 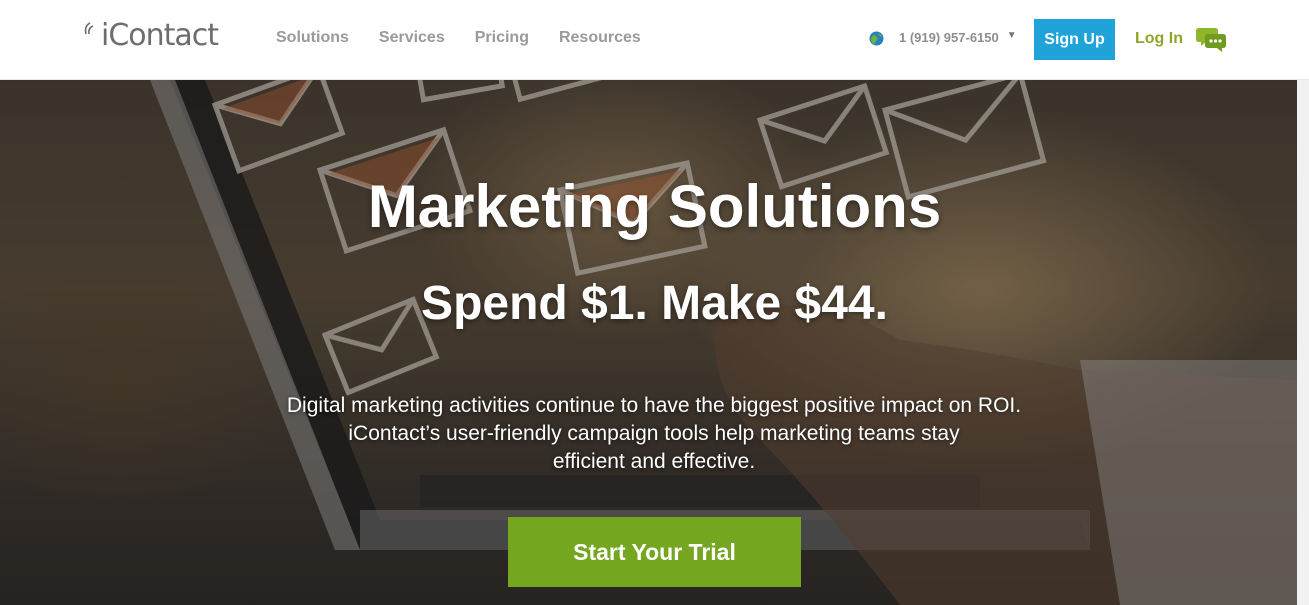 What do you see at coordinates (312, 38) in the screenshot?
I see `nav-item-solutions: Solutions` at bounding box center [312, 38].